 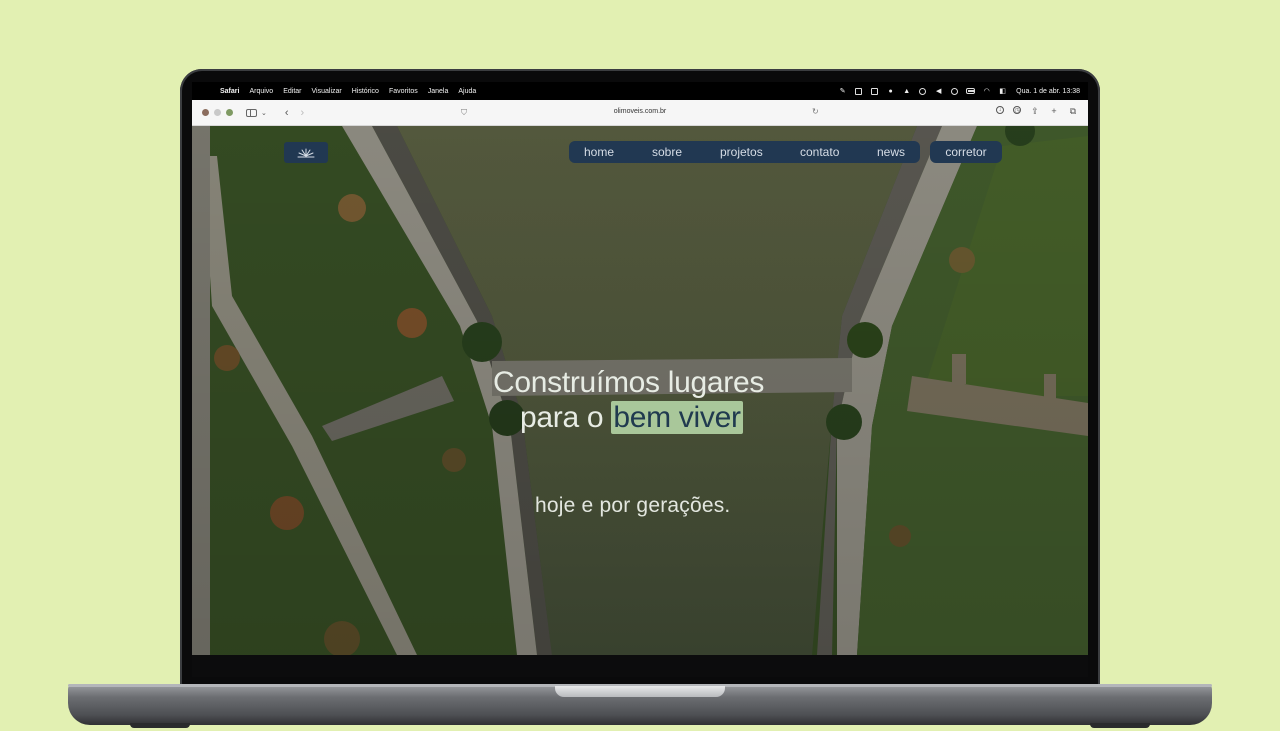 I want to click on reload-icon: ↻, so click(x=815, y=111).